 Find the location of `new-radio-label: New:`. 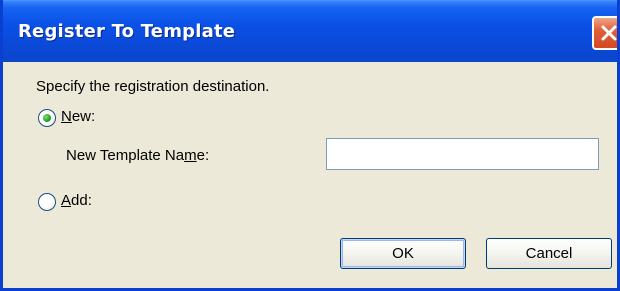

new-radio-label: New: is located at coordinates (78, 116).